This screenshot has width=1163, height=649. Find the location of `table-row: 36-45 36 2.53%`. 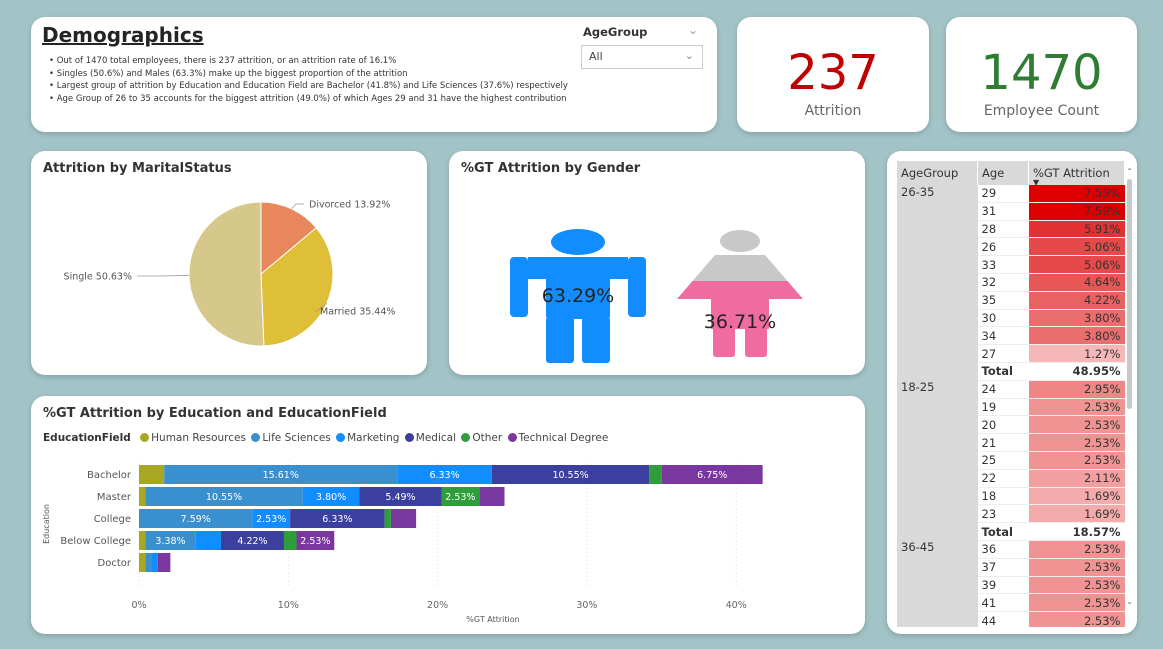

table-row: 36-45 36 2.53% is located at coordinates (1011, 583).